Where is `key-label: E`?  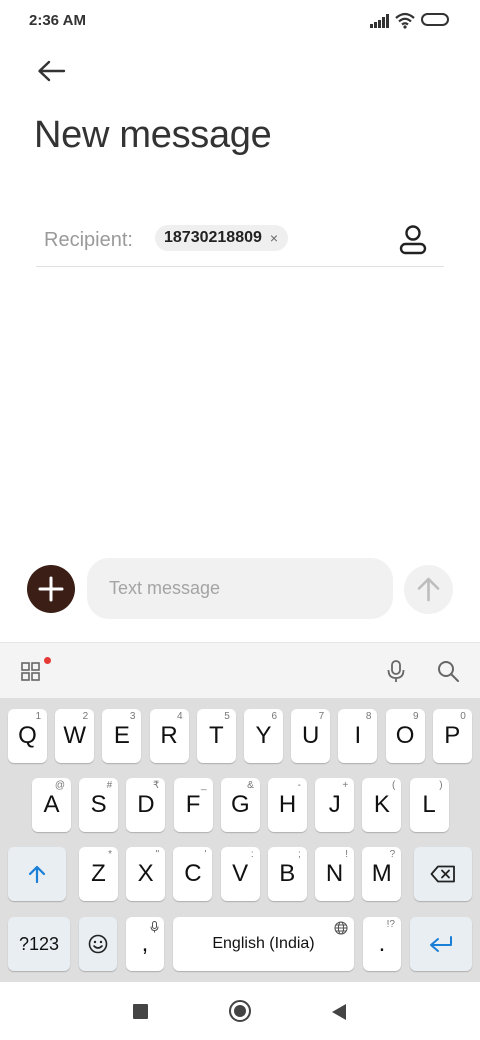
key-label: E is located at coordinates (121, 735).